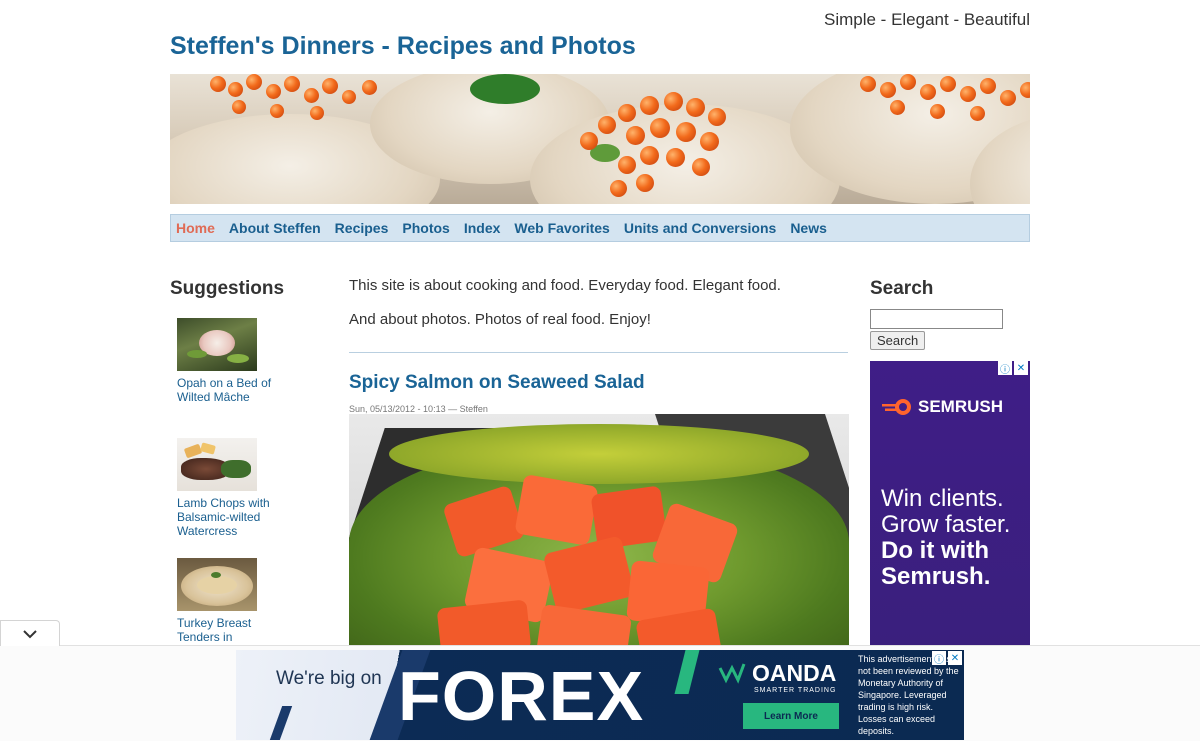 The width and height of the screenshot is (1200, 741). What do you see at coordinates (521, 696) in the screenshot?
I see `forex-ad-headline: FOREX` at bounding box center [521, 696].